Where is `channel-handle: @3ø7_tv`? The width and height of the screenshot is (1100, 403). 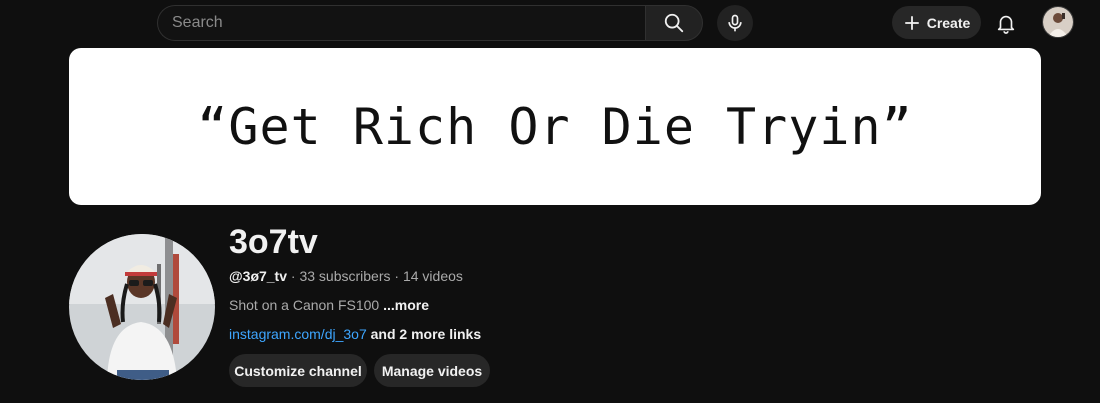
channel-handle: @3ø7_tv is located at coordinates (258, 276).